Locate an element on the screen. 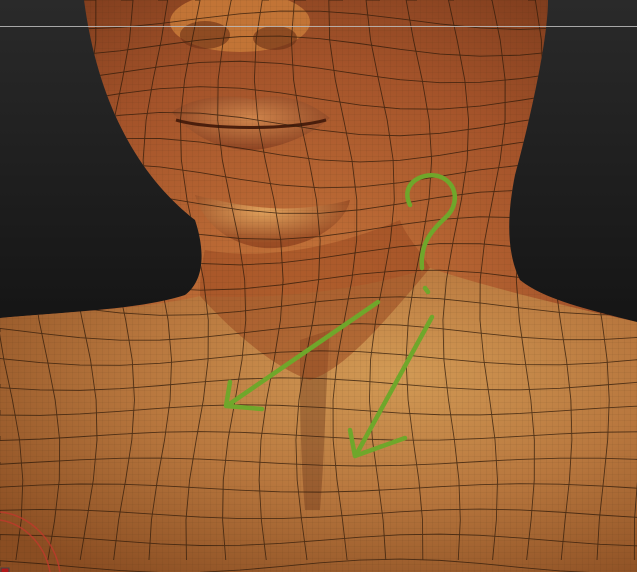  viewport-top-divider is located at coordinates (318, 26).